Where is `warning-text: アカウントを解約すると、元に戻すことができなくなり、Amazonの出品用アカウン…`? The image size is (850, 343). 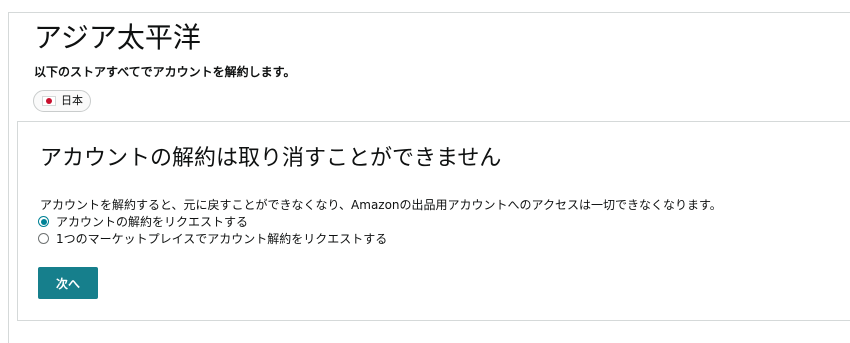
warning-text: アカウントを解約すると、元に戻すことができなくなり、Amazonの出品用アカウン… is located at coordinates (381, 205).